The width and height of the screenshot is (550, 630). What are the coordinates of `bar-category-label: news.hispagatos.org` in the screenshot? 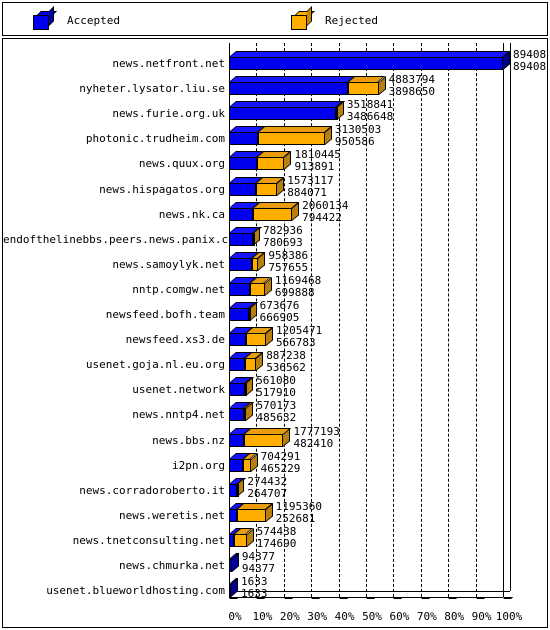 It's located at (162, 189).